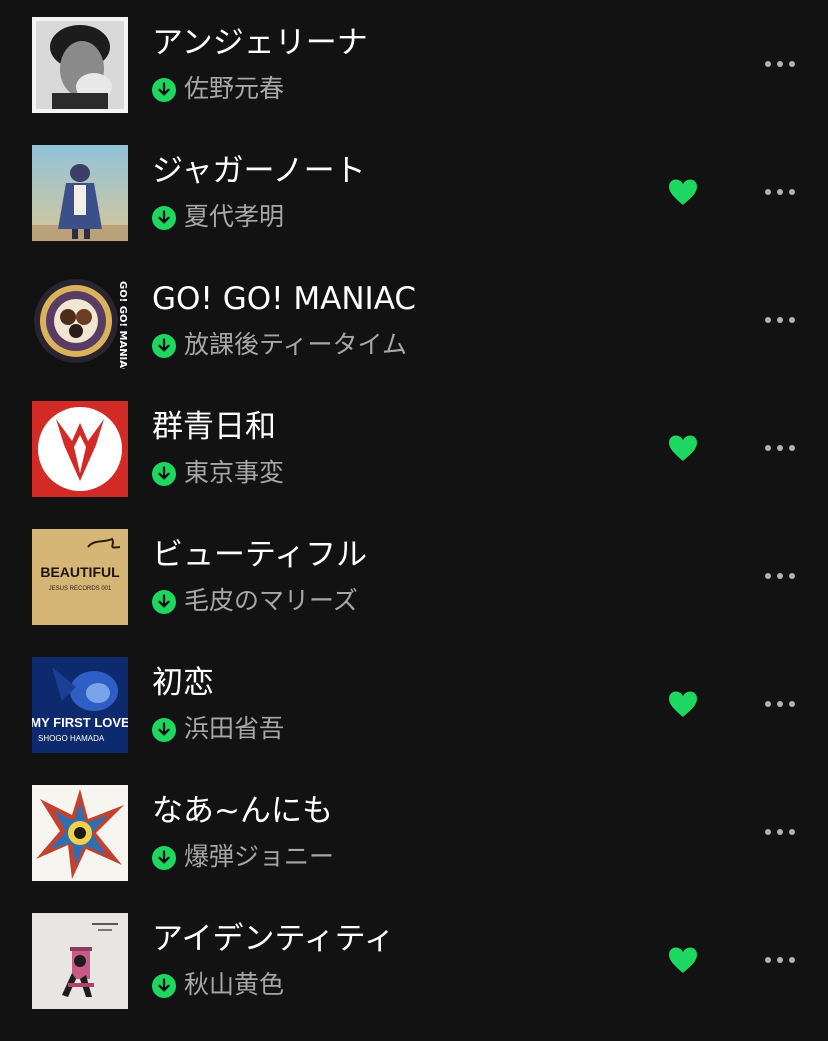 This screenshot has width=828, height=1041. What do you see at coordinates (234, 217) in the screenshot?
I see `track-artist: 夏代孝明` at bounding box center [234, 217].